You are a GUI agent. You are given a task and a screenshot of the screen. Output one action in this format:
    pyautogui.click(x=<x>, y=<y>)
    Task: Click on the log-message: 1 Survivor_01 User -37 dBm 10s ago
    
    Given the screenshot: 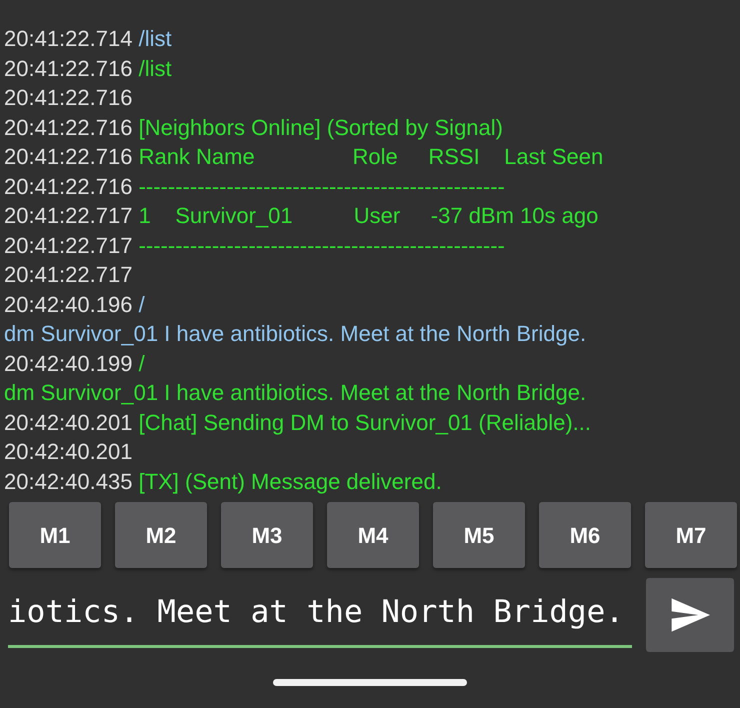 What is the action you would take?
    pyautogui.click(x=368, y=216)
    